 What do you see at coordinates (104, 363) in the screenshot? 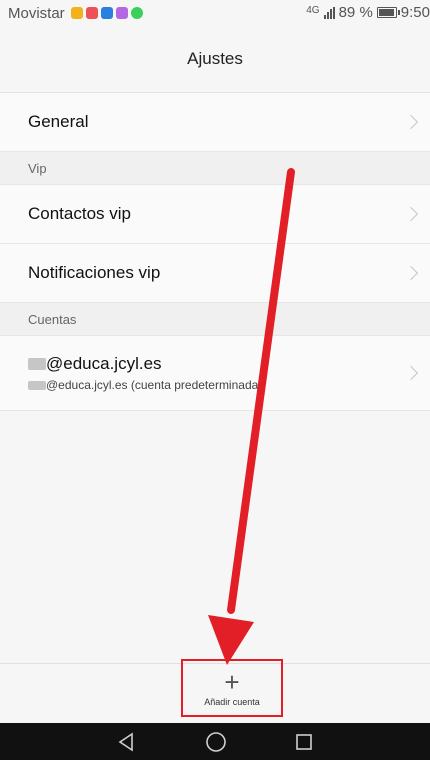
I see `account-title: @educa.jcyl.es` at bounding box center [104, 363].